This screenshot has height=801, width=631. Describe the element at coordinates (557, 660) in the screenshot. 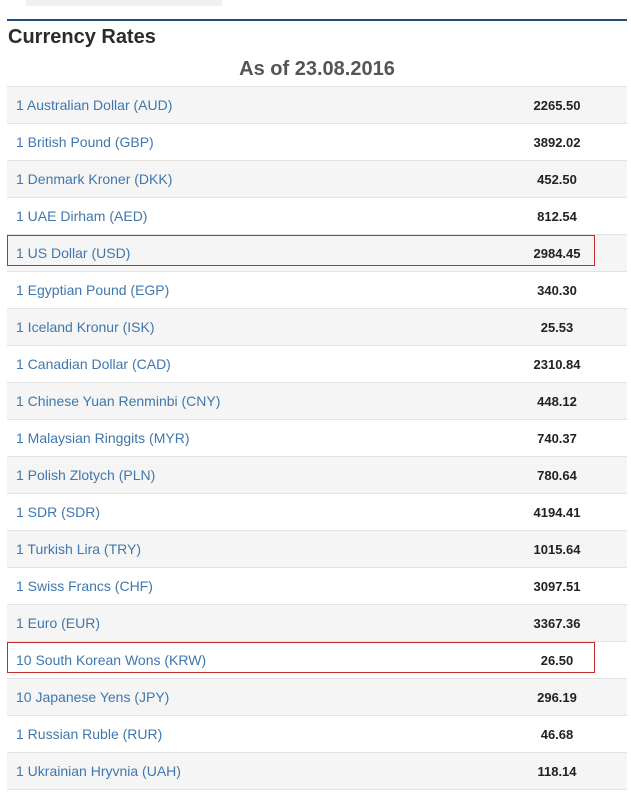

I see `rate-value: 26.50` at that location.